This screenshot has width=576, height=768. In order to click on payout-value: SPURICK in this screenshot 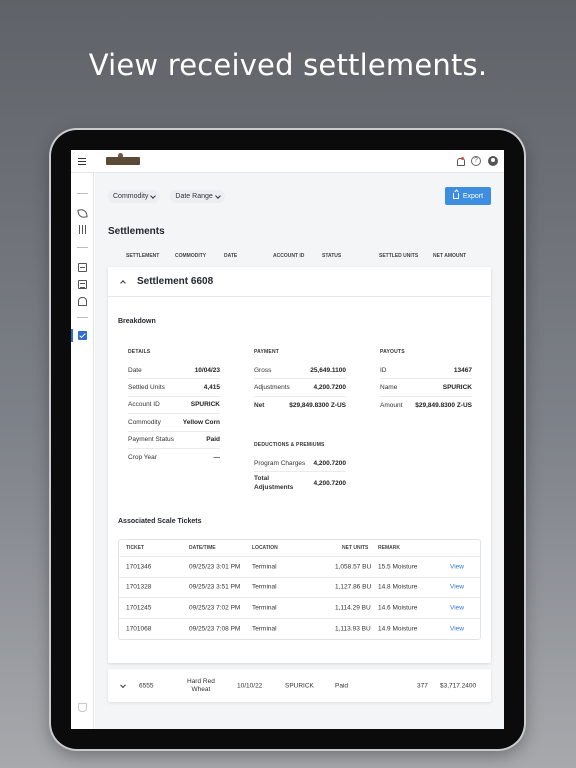, I will do `click(457, 388)`.